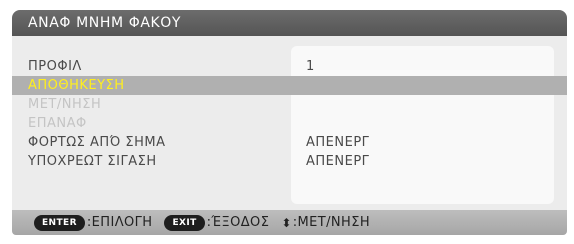 Image resolution: width=574 pixels, height=244 pixels. I want to click on menu-item-store-label: ΑΠΟΘΗΚΕΥΣΗ, so click(76, 85).